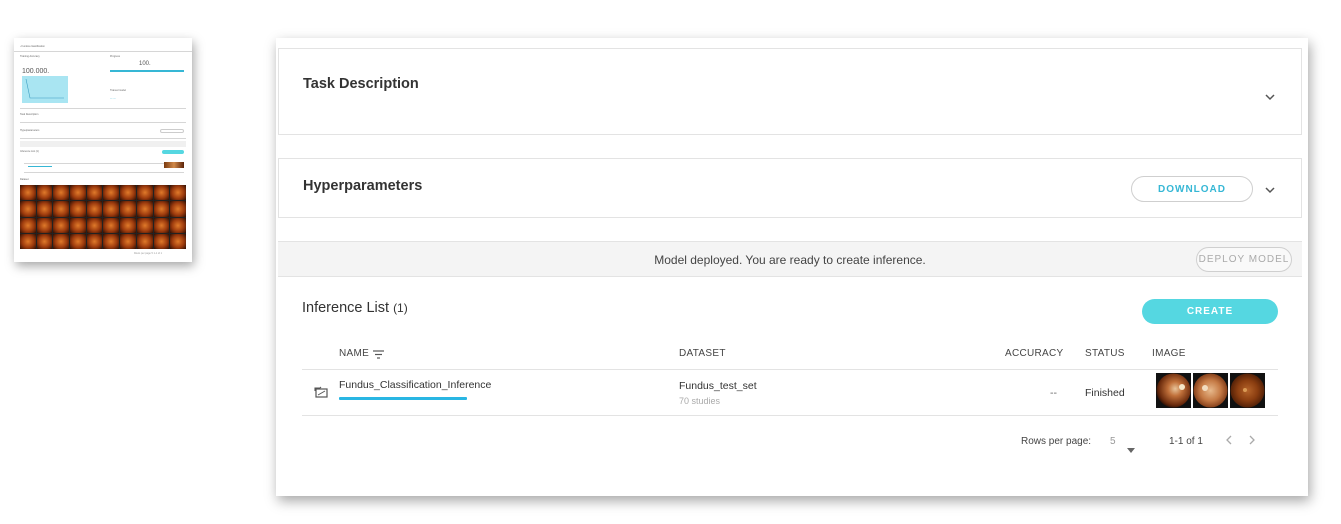  What do you see at coordinates (36, 71) in the screenshot?
I see `thumb-big-value: 100.000.` at bounding box center [36, 71].